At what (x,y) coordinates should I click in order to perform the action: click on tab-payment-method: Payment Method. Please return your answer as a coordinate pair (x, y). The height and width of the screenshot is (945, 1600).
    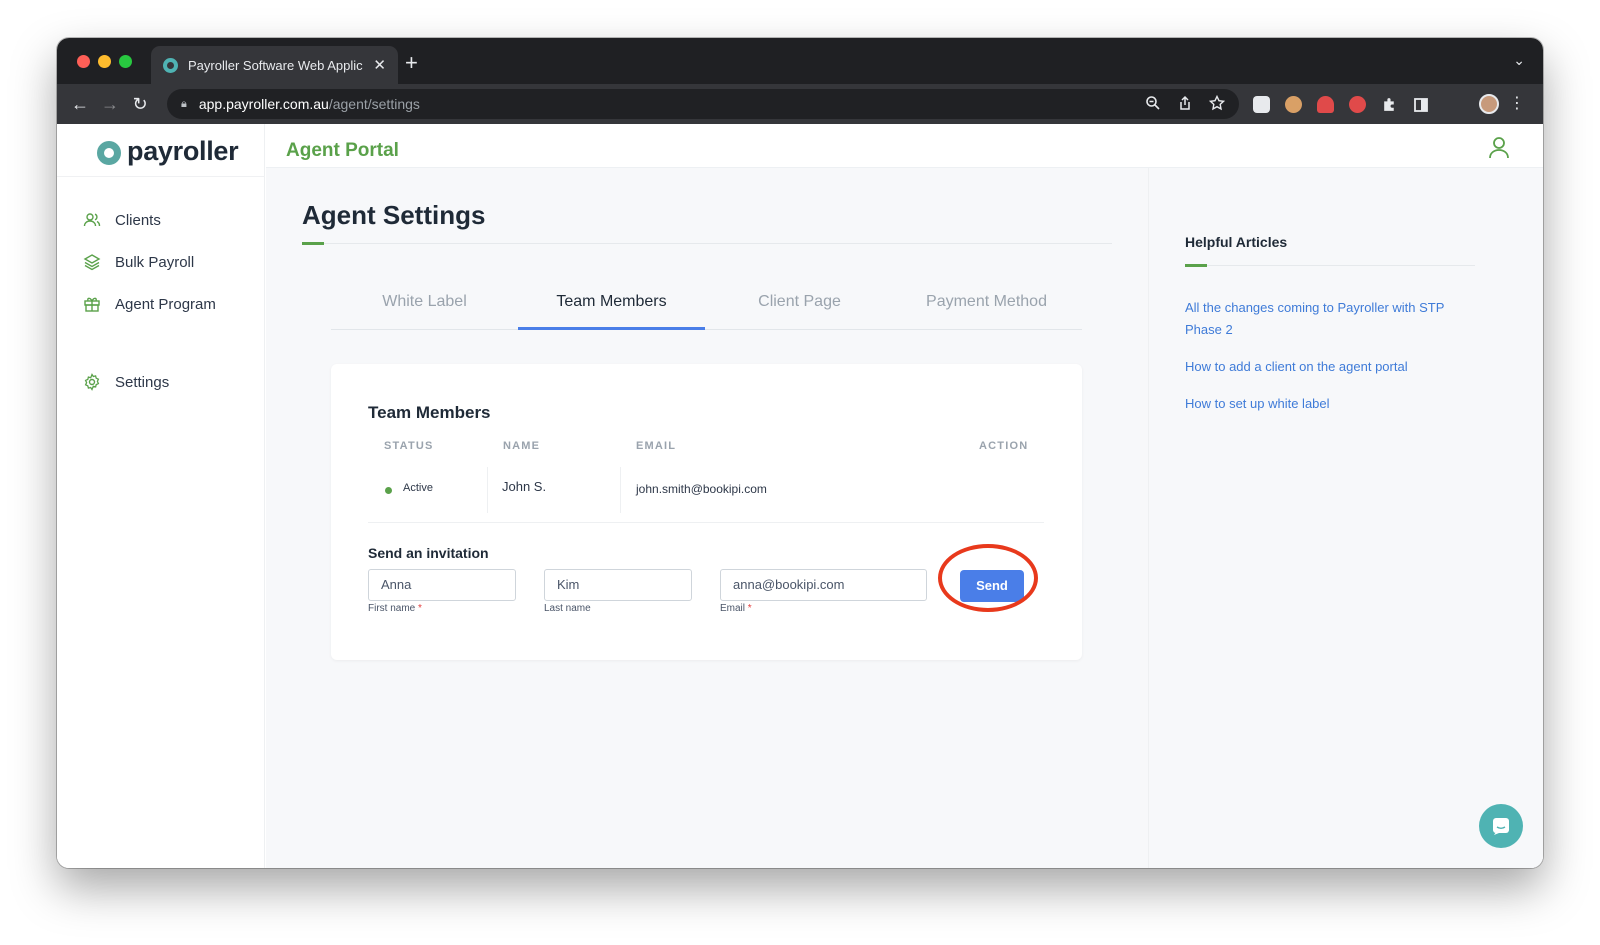
    Looking at the image, I should click on (986, 309).